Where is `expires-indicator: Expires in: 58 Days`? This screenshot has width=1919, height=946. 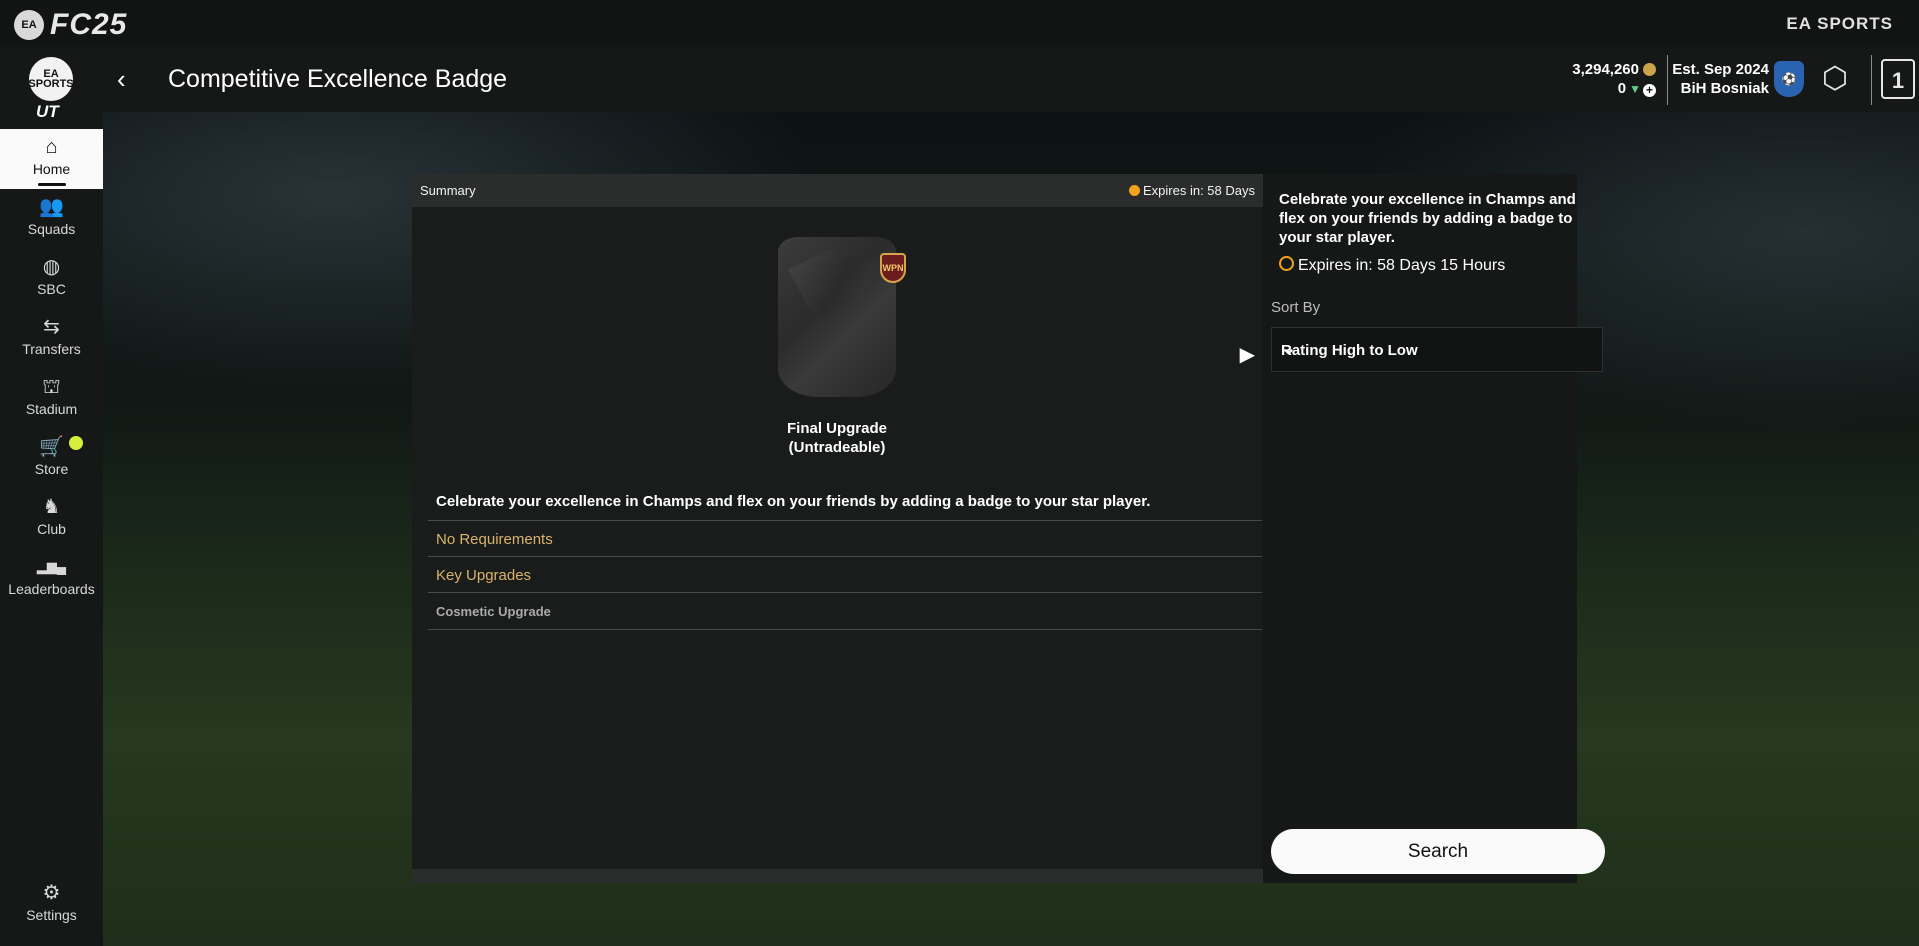 expires-indicator: Expires in: 58 Days is located at coordinates (1192, 190).